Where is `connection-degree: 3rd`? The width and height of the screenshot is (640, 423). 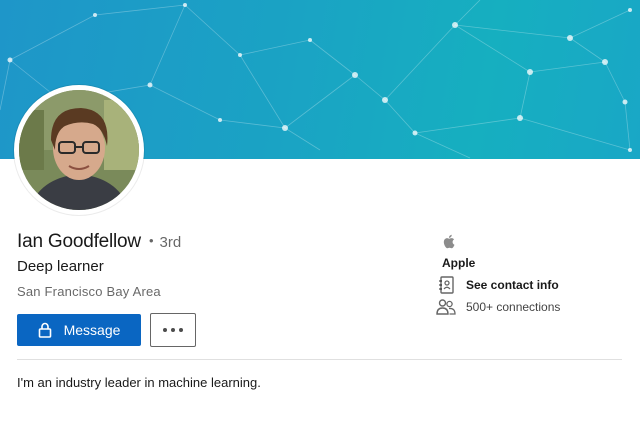 connection-degree: 3rd is located at coordinates (170, 242).